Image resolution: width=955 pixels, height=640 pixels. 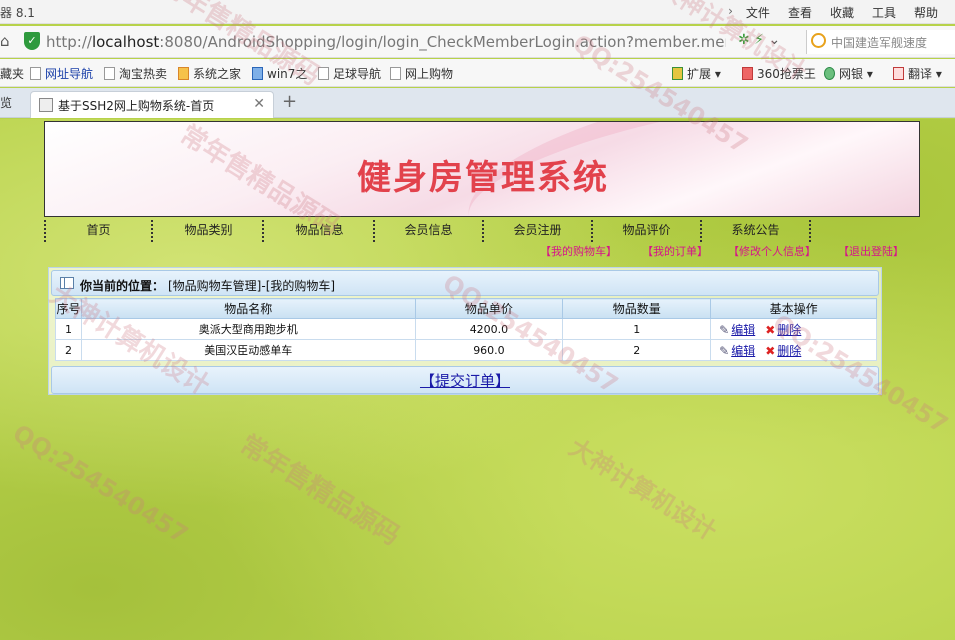 I want to click on col-header-name: 物品名称, so click(x=248, y=308).